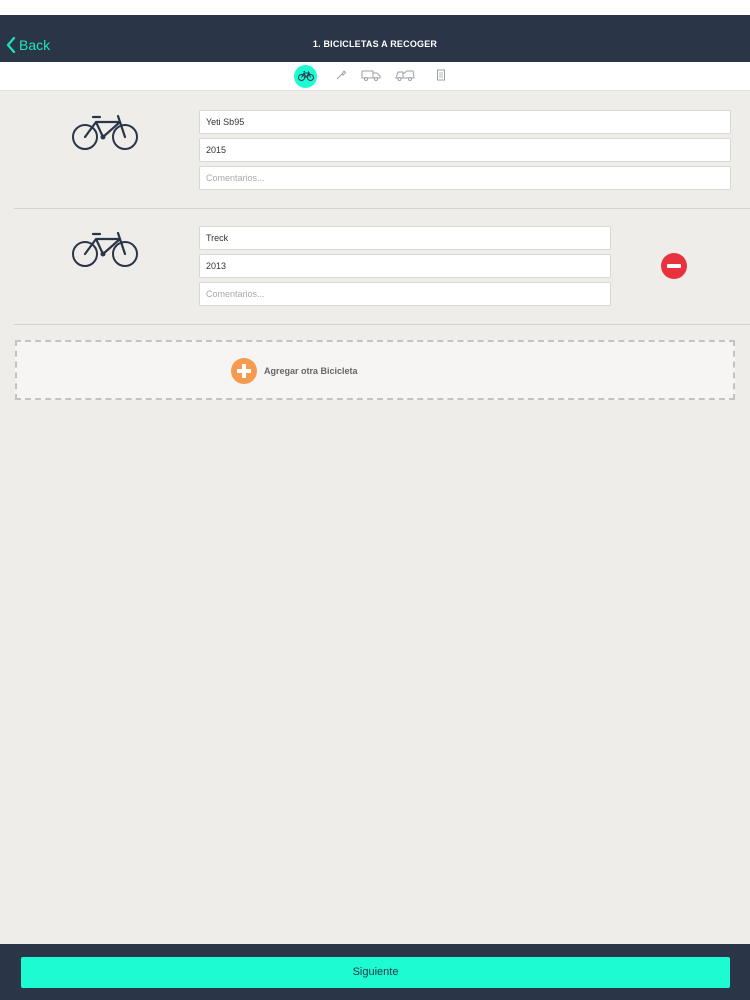 This screenshot has height=1000, width=750. I want to click on receipt-icon, so click(441, 77).